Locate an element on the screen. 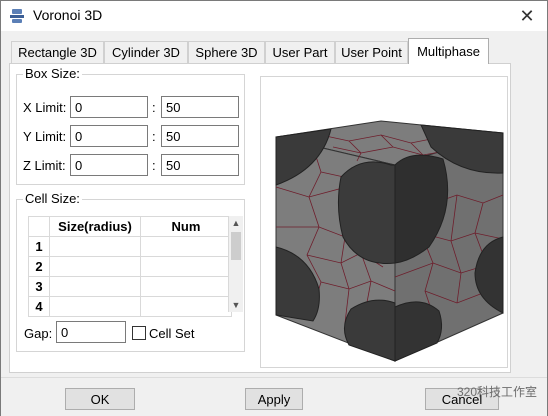  z-limit-label: Z Limit: is located at coordinates (44, 165).